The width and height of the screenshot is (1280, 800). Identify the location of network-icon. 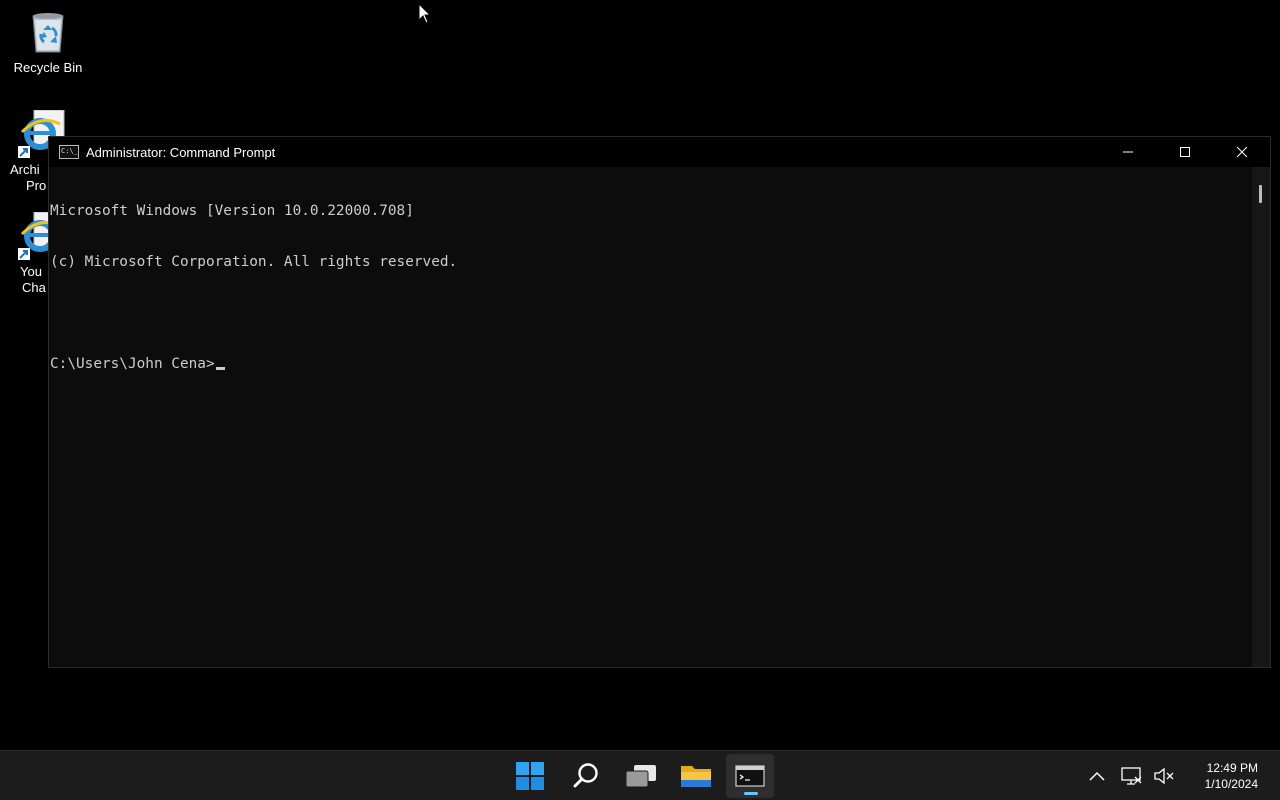
(1131, 776).